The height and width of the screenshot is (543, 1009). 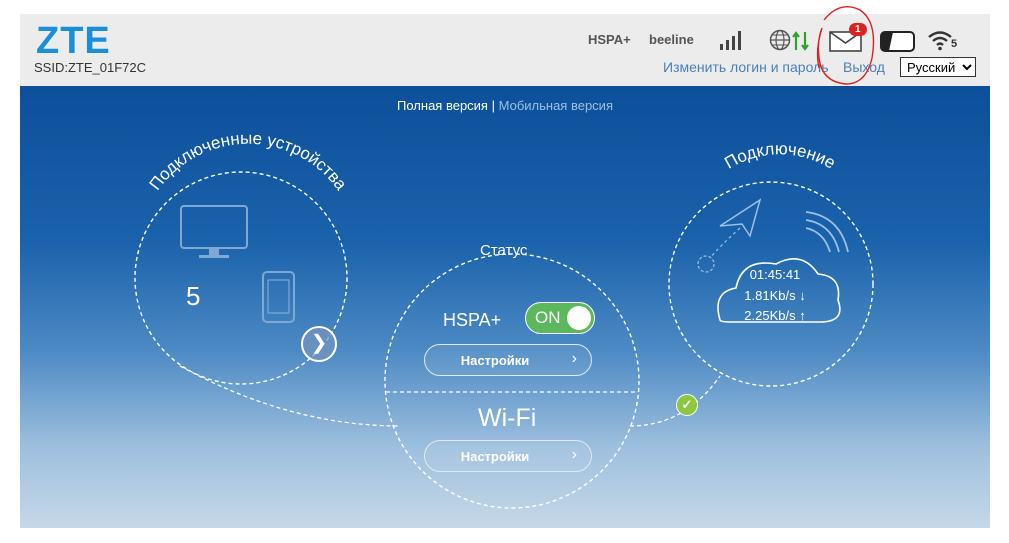 I want to click on chevron-right-icon: ❯, so click(x=319, y=343).